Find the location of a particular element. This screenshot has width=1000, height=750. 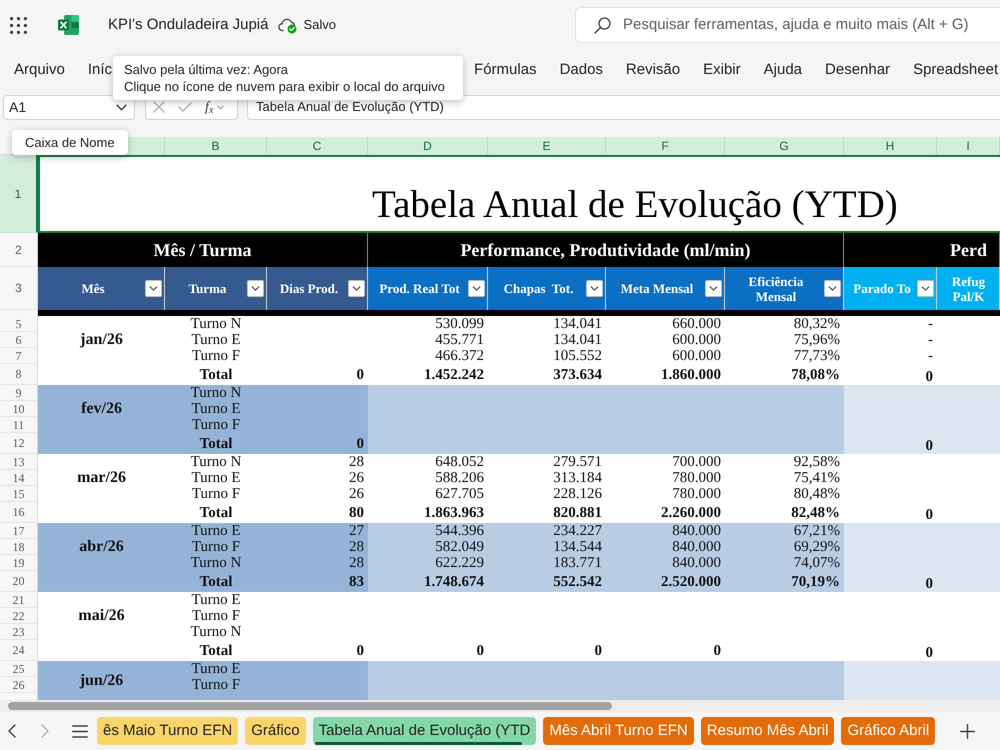

chevron-down-icon is located at coordinates (121, 107).